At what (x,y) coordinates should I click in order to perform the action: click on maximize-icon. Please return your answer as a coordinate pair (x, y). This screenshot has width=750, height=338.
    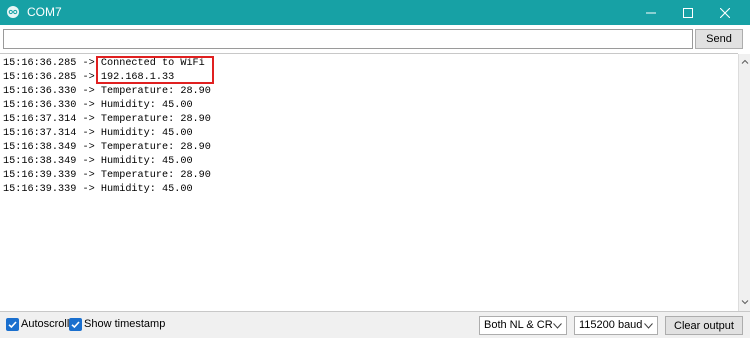
    Looking at the image, I should click on (688, 12).